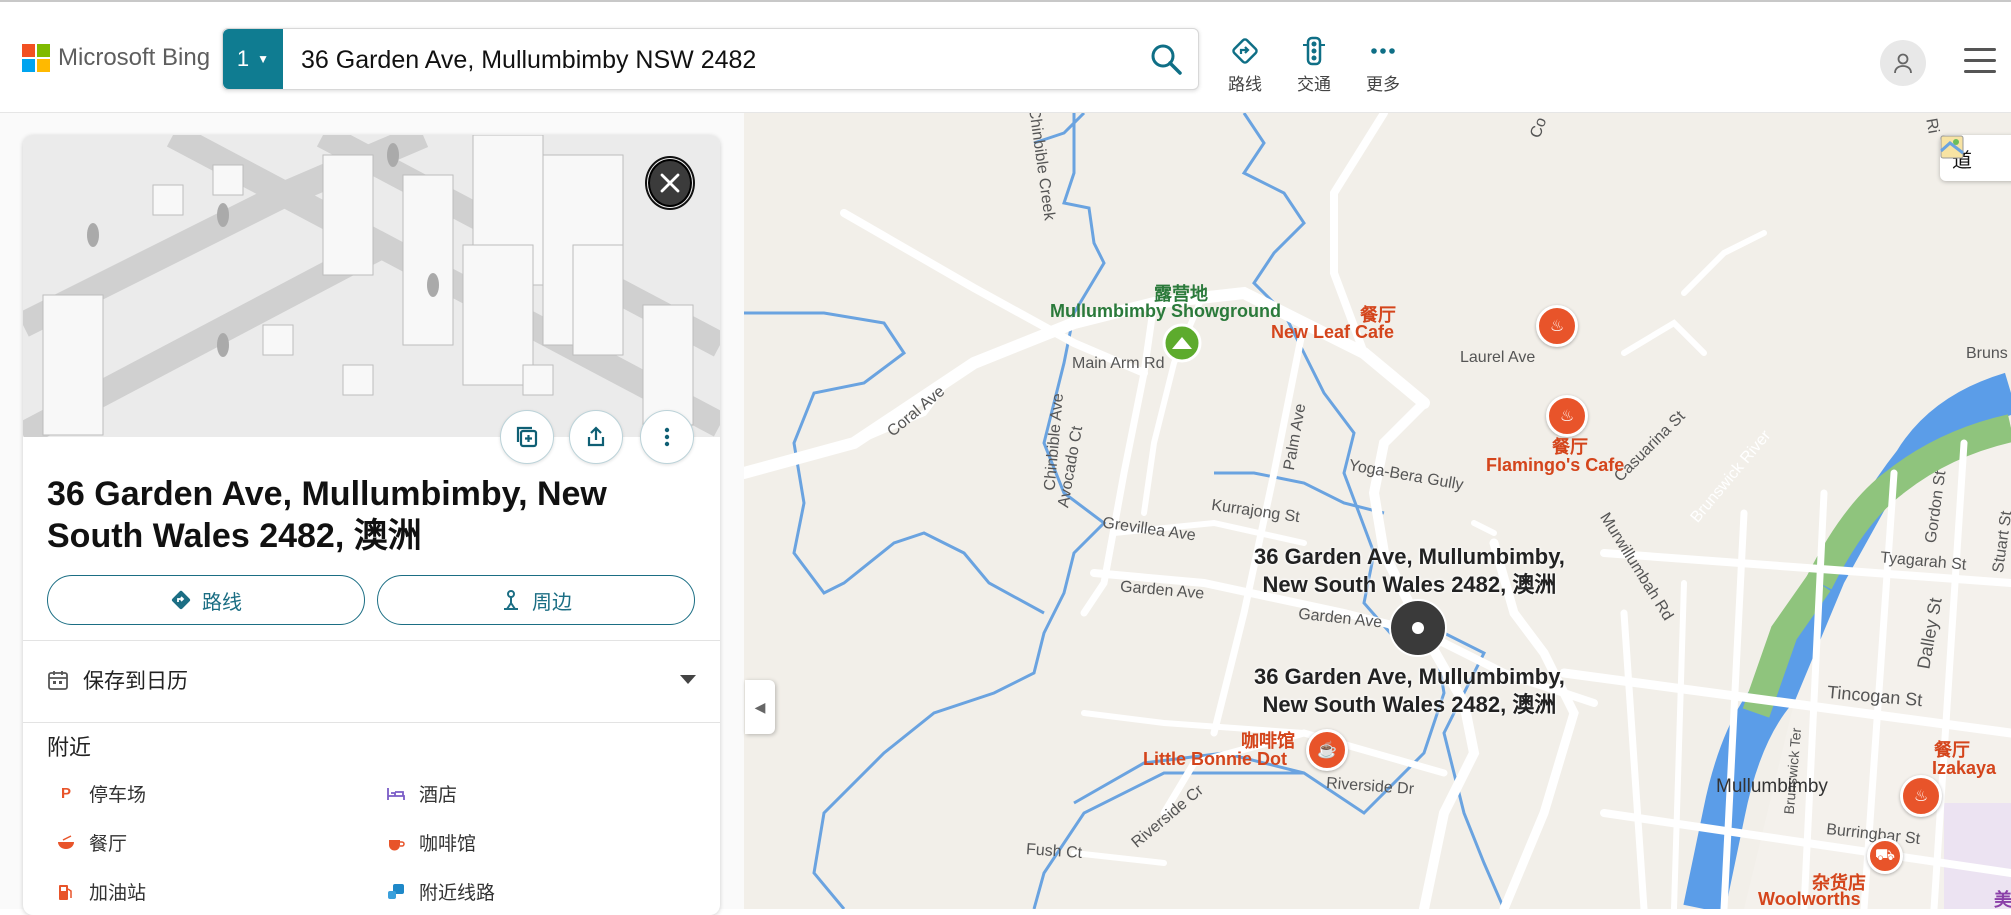 Image resolution: width=2011 pixels, height=915 pixels. What do you see at coordinates (134, 57) in the screenshot?
I see `brand-name: Microsoft Bing` at bounding box center [134, 57].